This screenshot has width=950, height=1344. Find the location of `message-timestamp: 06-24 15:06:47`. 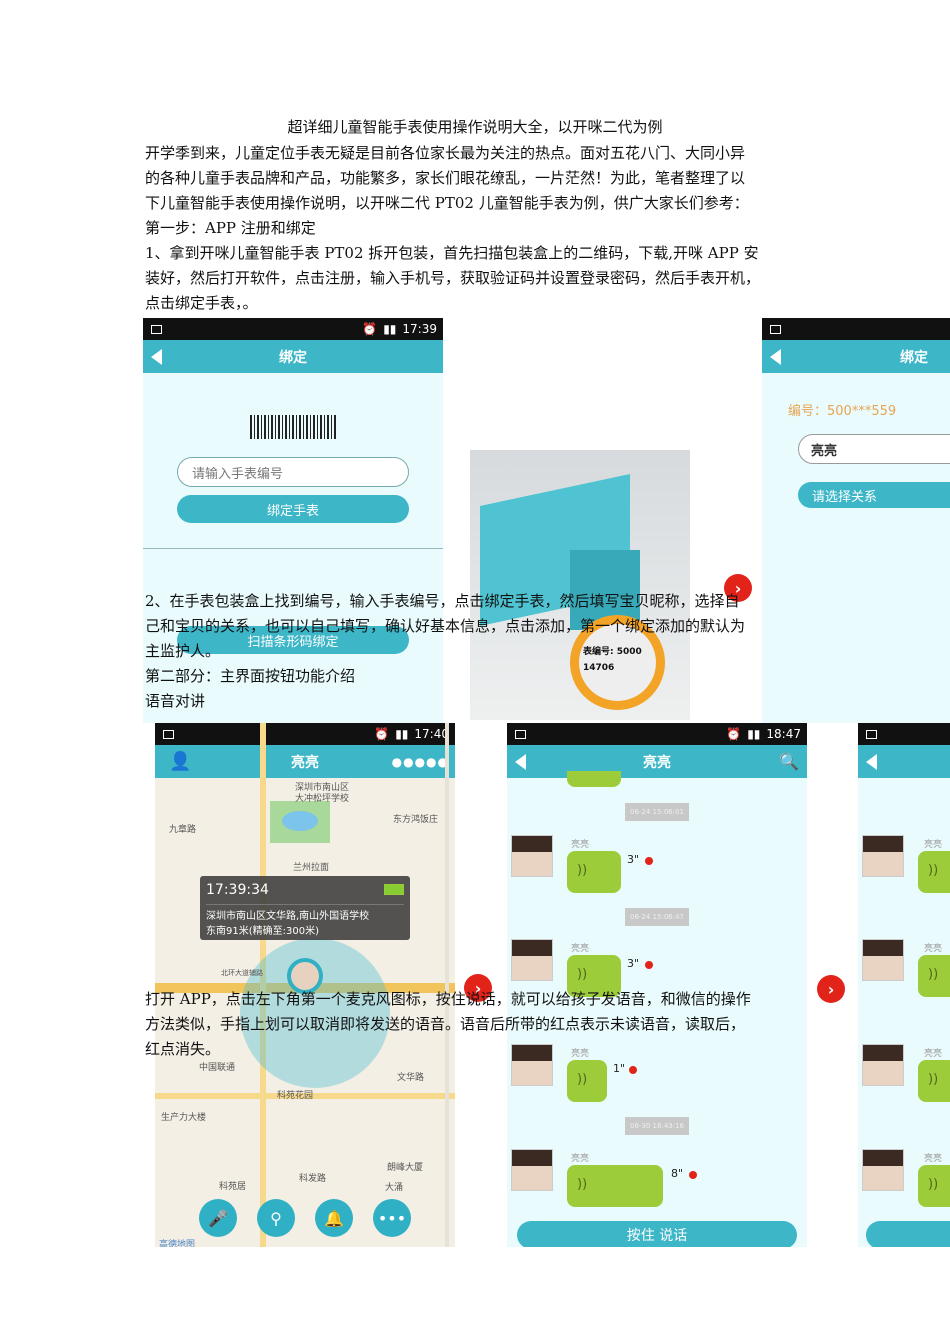

message-timestamp: 06-24 15:06:47 is located at coordinates (657, 917).